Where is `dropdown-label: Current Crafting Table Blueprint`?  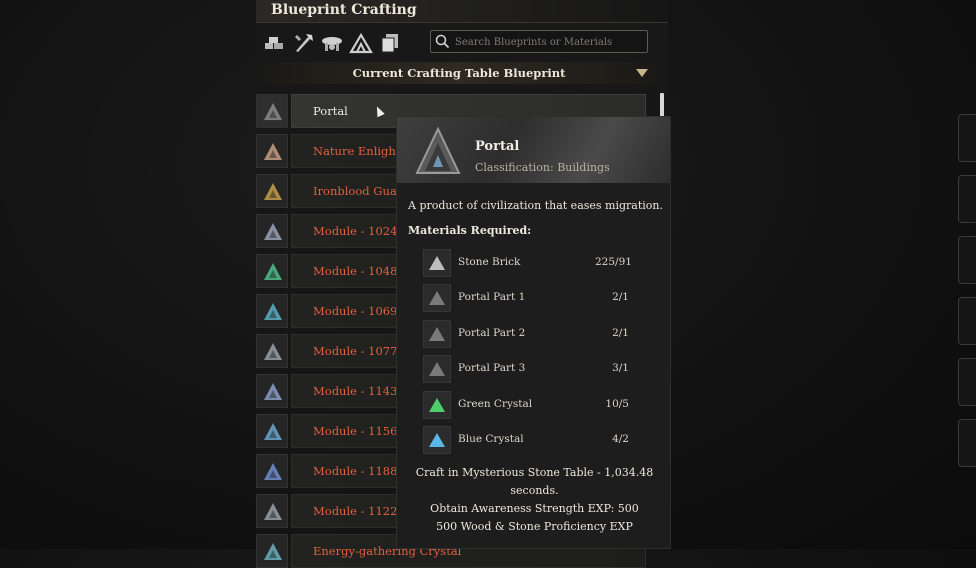
dropdown-label: Current Crafting Table Blueprint is located at coordinates (459, 73).